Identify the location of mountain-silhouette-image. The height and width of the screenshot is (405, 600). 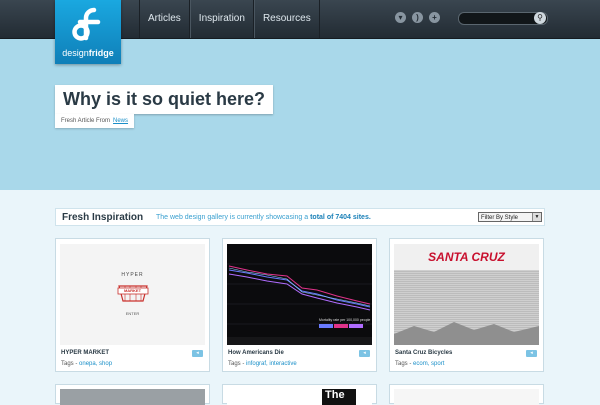
(466, 333).